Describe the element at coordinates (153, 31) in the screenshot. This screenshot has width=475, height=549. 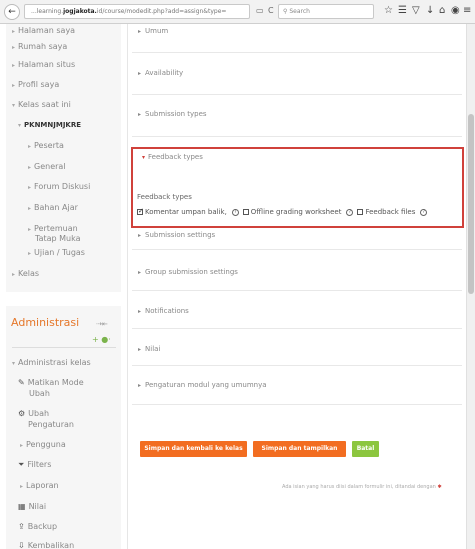
I see `section-umum: ▸ Umum` at that location.